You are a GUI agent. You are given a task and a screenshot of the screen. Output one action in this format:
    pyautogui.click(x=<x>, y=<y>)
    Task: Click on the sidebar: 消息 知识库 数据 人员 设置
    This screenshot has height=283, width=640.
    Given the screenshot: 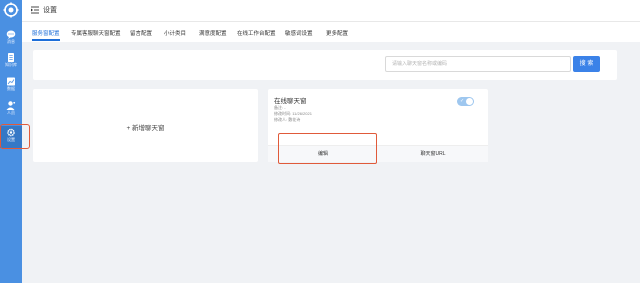 What is the action you would take?
    pyautogui.click(x=11, y=141)
    